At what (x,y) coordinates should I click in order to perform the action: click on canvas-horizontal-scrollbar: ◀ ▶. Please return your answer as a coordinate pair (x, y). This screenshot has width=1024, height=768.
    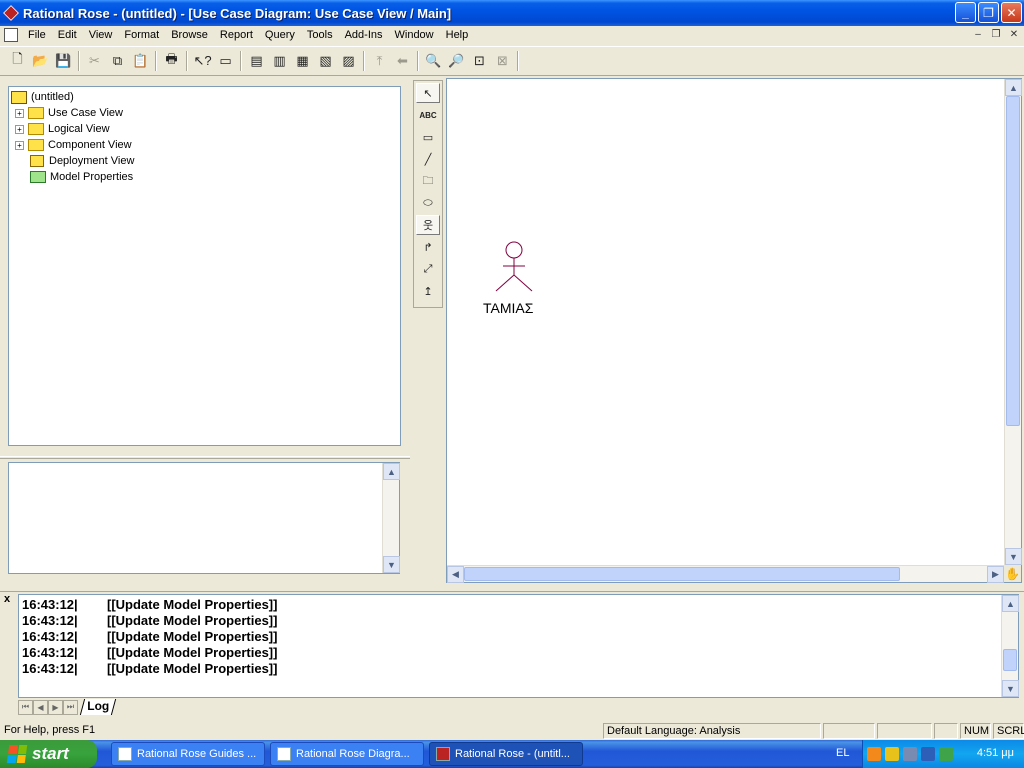
    Looking at the image, I should click on (734, 574).